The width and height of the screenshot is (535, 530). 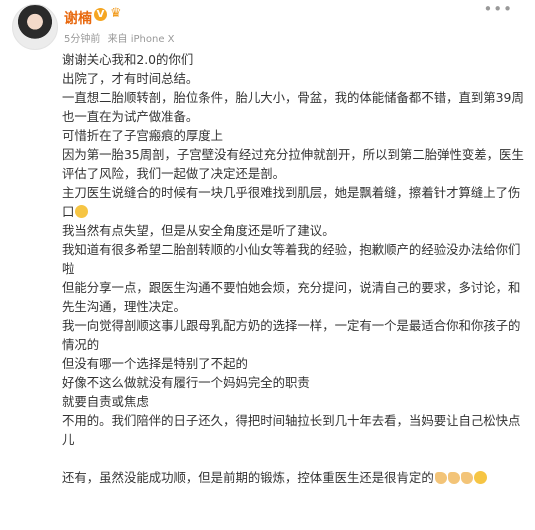 I want to click on crown-icon: ♛, so click(x=116, y=13).